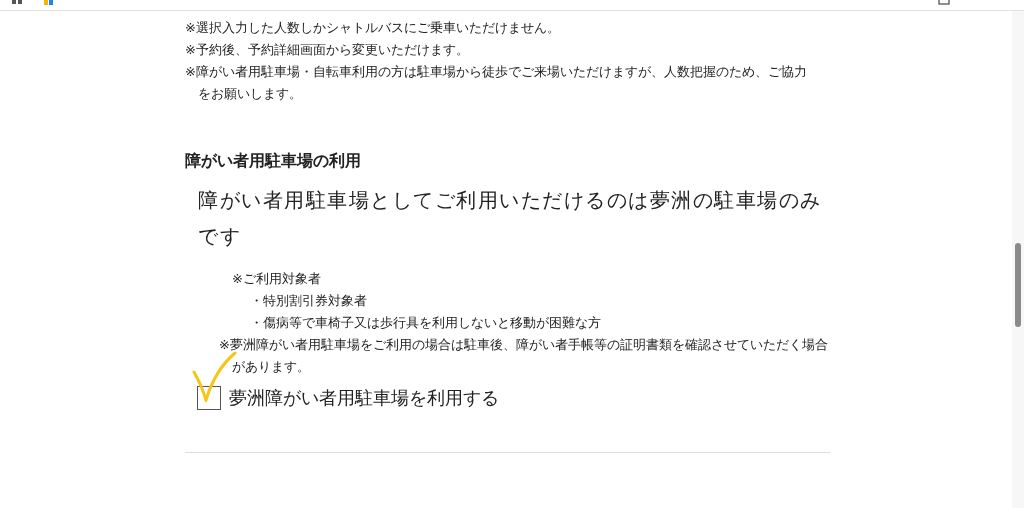 The height and width of the screenshot is (508, 1024). Describe the element at coordinates (364, 398) in the screenshot. I see `checkbox-label: 夢洲障がい者用駐車場を利用する` at that location.